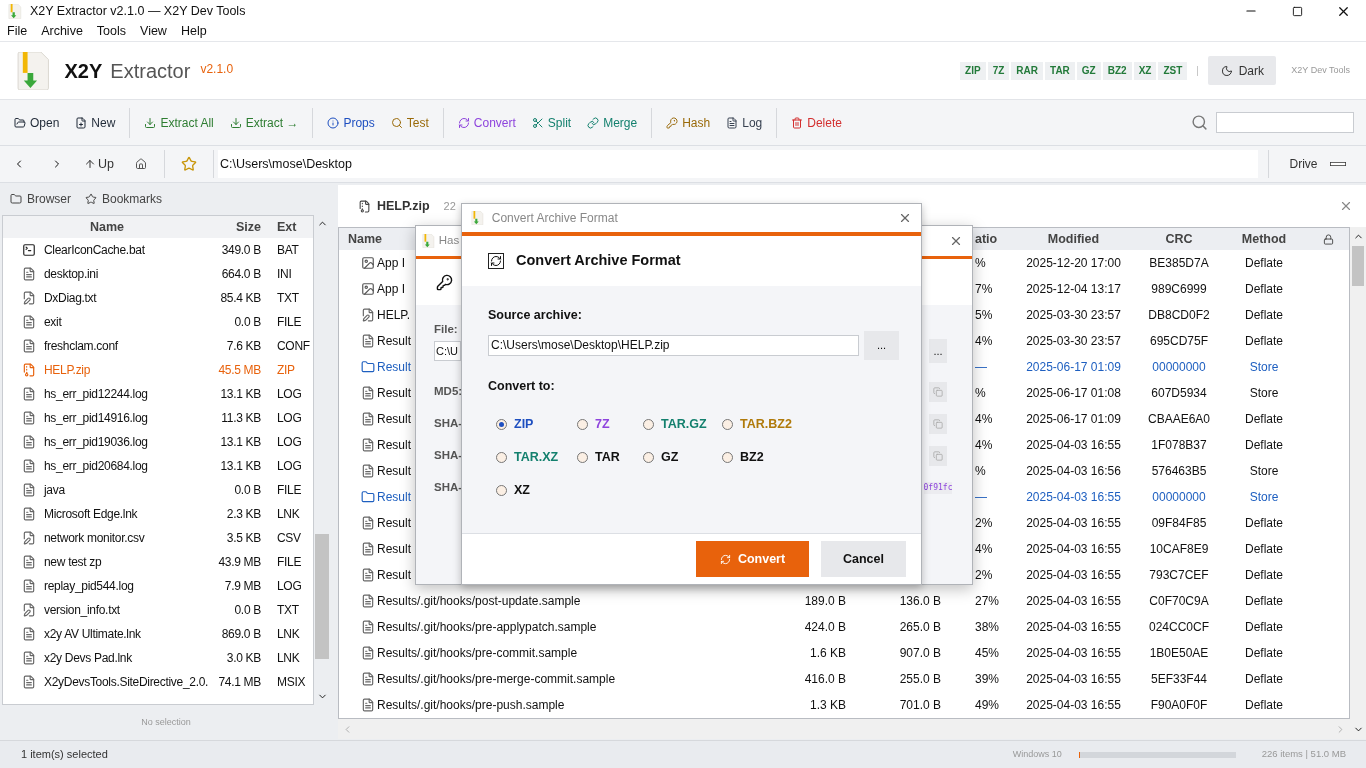  I want to click on dark-mode-button: Dark, so click(1242, 70).